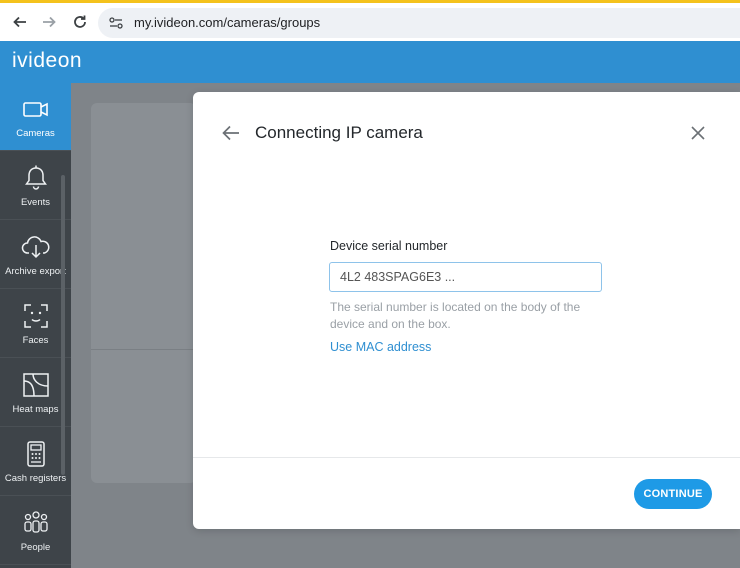 Image resolution: width=740 pixels, height=568 pixels. Describe the element at coordinates (116, 23) in the screenshot. I see `site-settings-icon` at that location.